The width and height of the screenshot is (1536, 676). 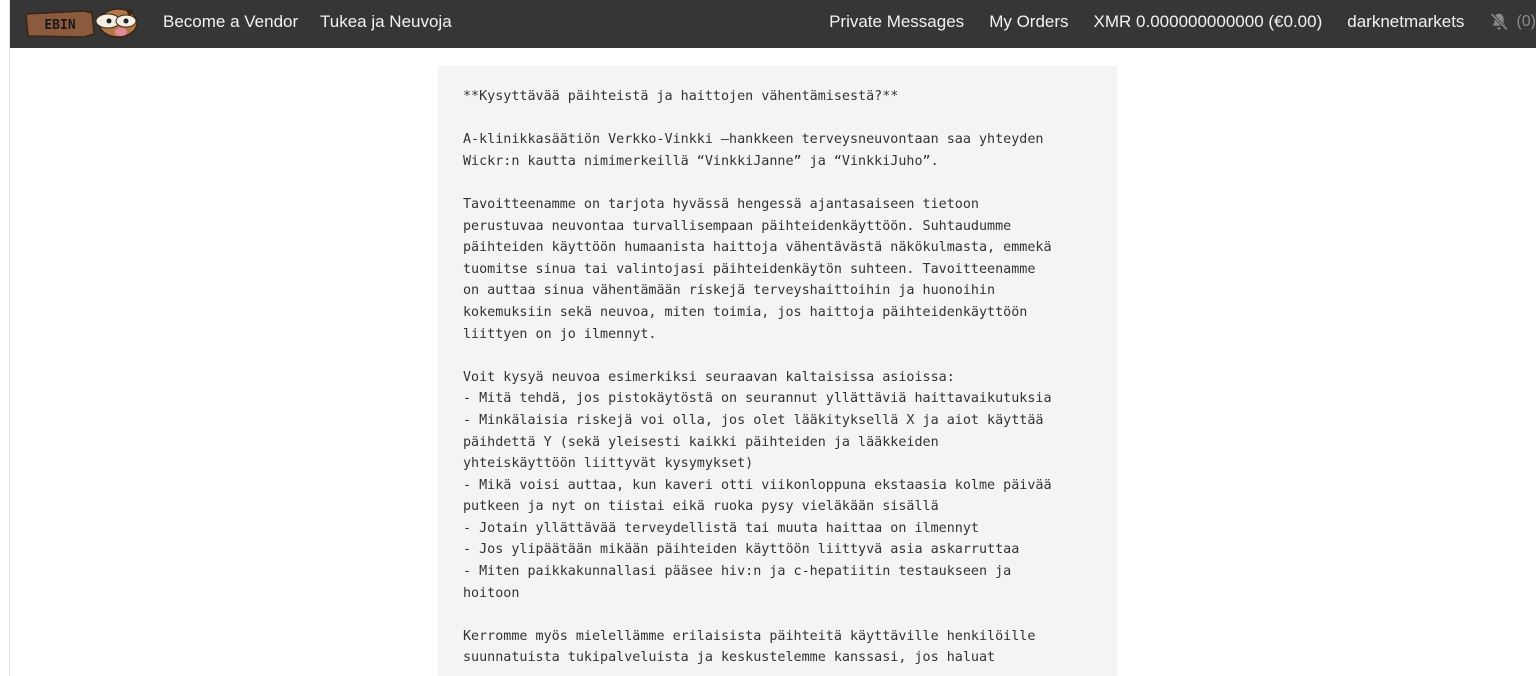 What do you see at coordinates (386, 22) in the screenshot?
I see `support-link: Tukea ja Neuvoja` at bounding box center [386, 22].